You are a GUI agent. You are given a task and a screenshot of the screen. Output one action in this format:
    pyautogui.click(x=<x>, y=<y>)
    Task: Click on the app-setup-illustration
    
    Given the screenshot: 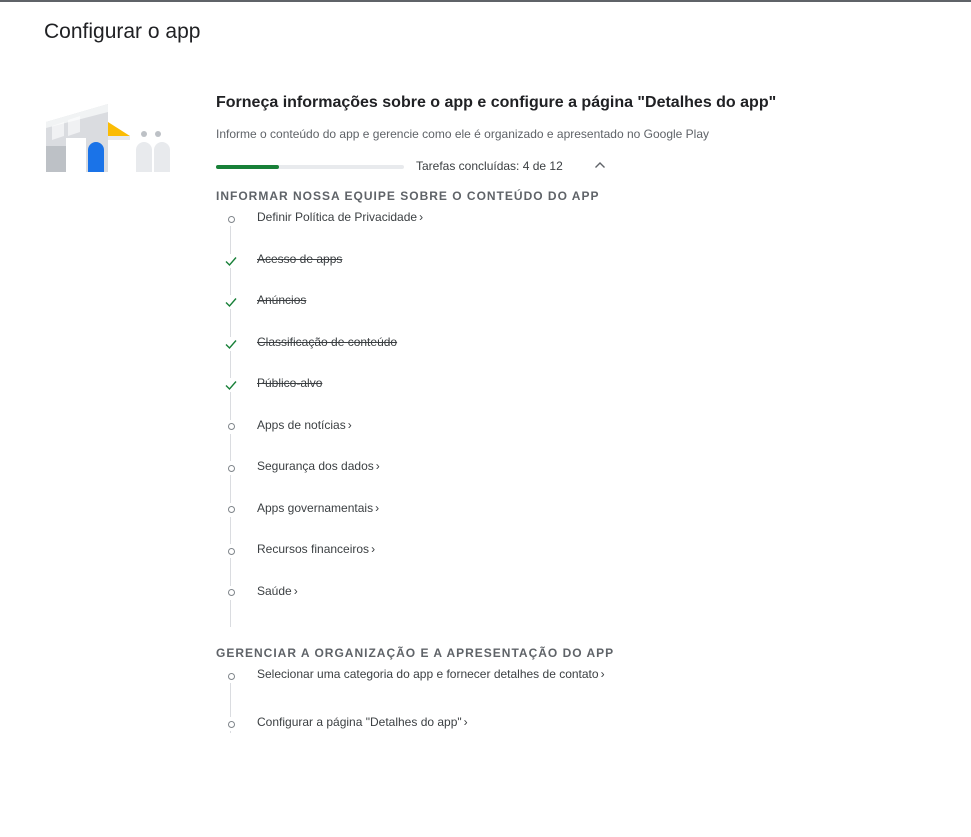 What is the action you would take?
    pyautogui.click(x=108, y=138)
    